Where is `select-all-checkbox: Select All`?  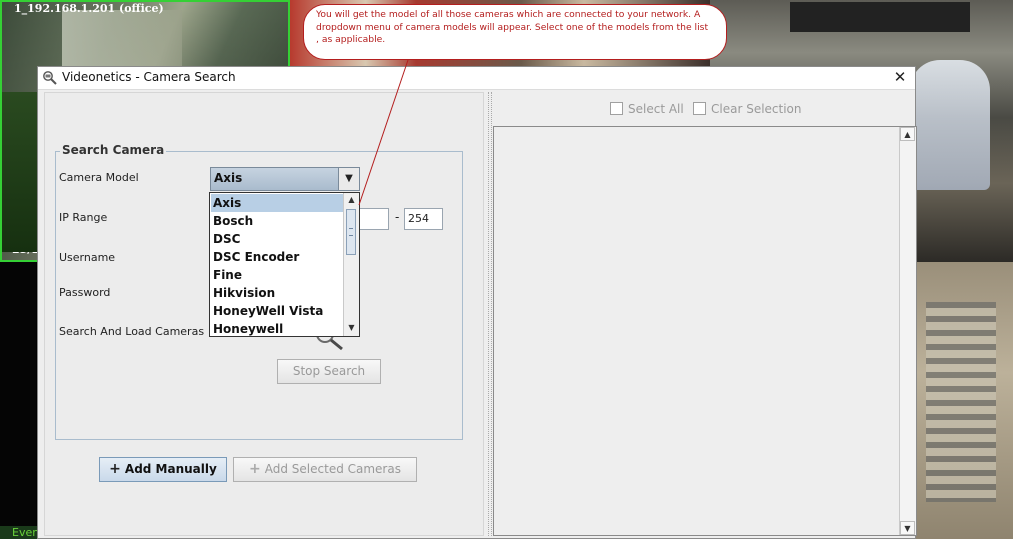
select-all-checkbox: Select All is located at coordinates (647, 110).